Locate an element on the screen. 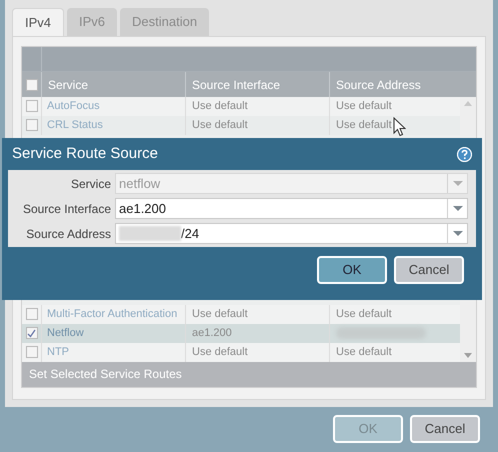 The width and height of the screenshot is (498, 452). dropdown-field: /24 is located at coordinates (291, 233).